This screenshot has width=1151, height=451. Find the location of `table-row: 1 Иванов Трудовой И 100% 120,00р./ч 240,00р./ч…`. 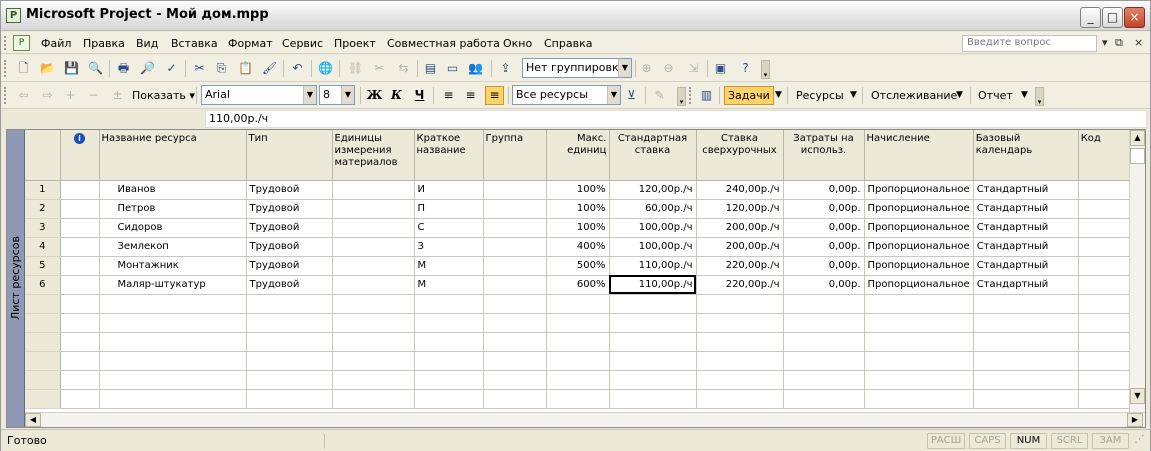

table-row: 1 Иванов Трудовой И 100% 120,00р./ч 240,00р./ч… is located at coordinates (582, 190).